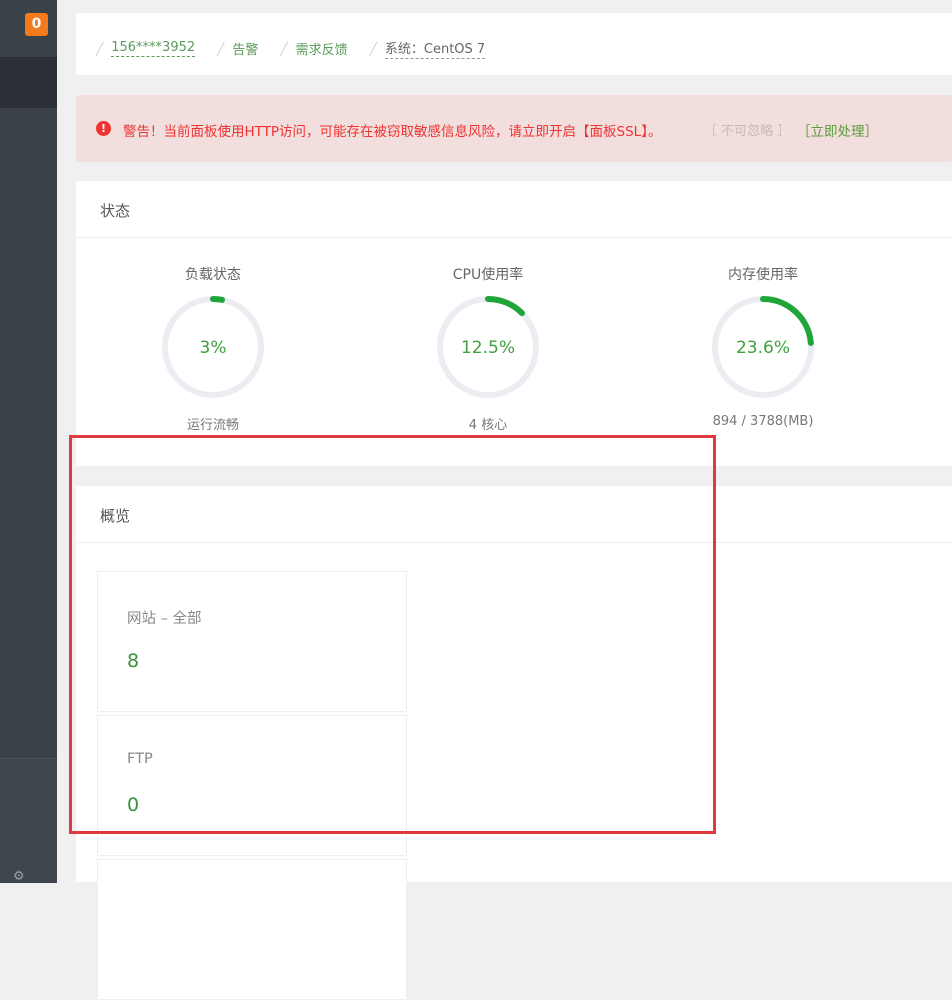  I want to click on stat-value: 0, so click(133, 805).